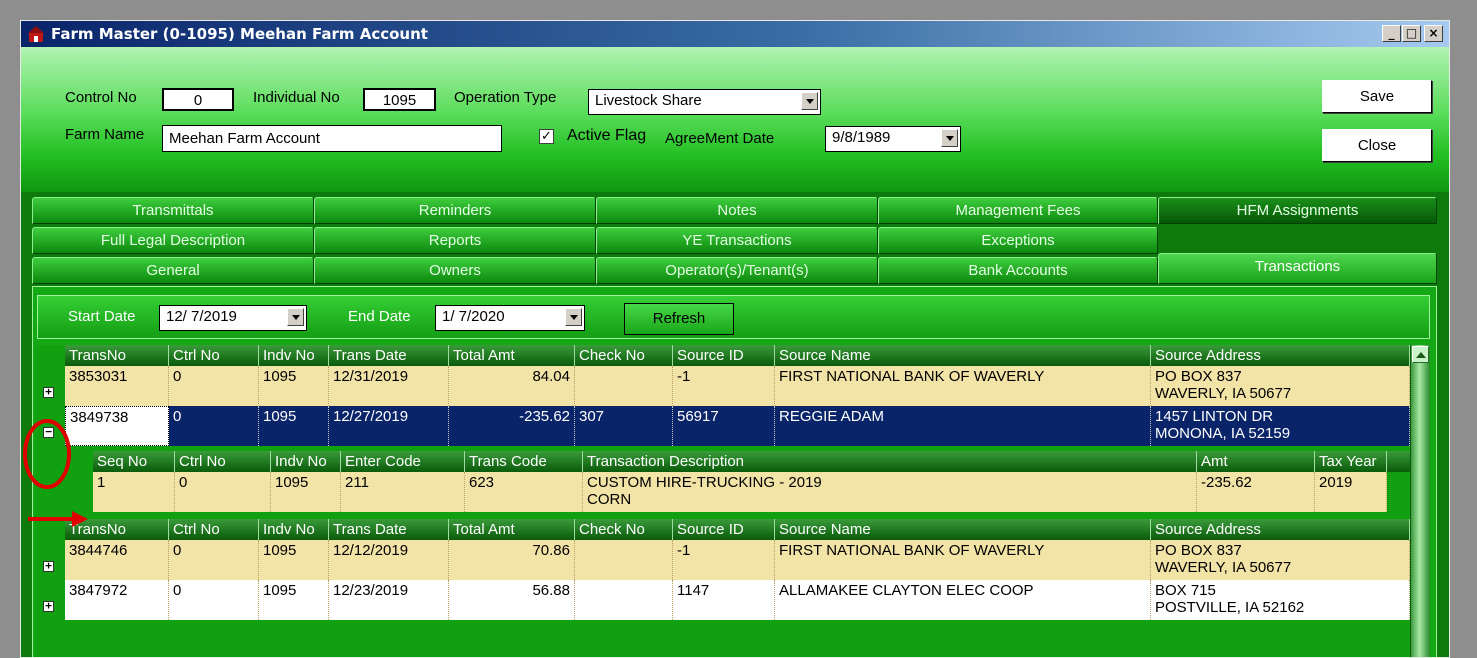 The image size is (1477, 658). Describe the element at coordinates (173, 270) in the screenshot. I see `tab-general: General` at that location.